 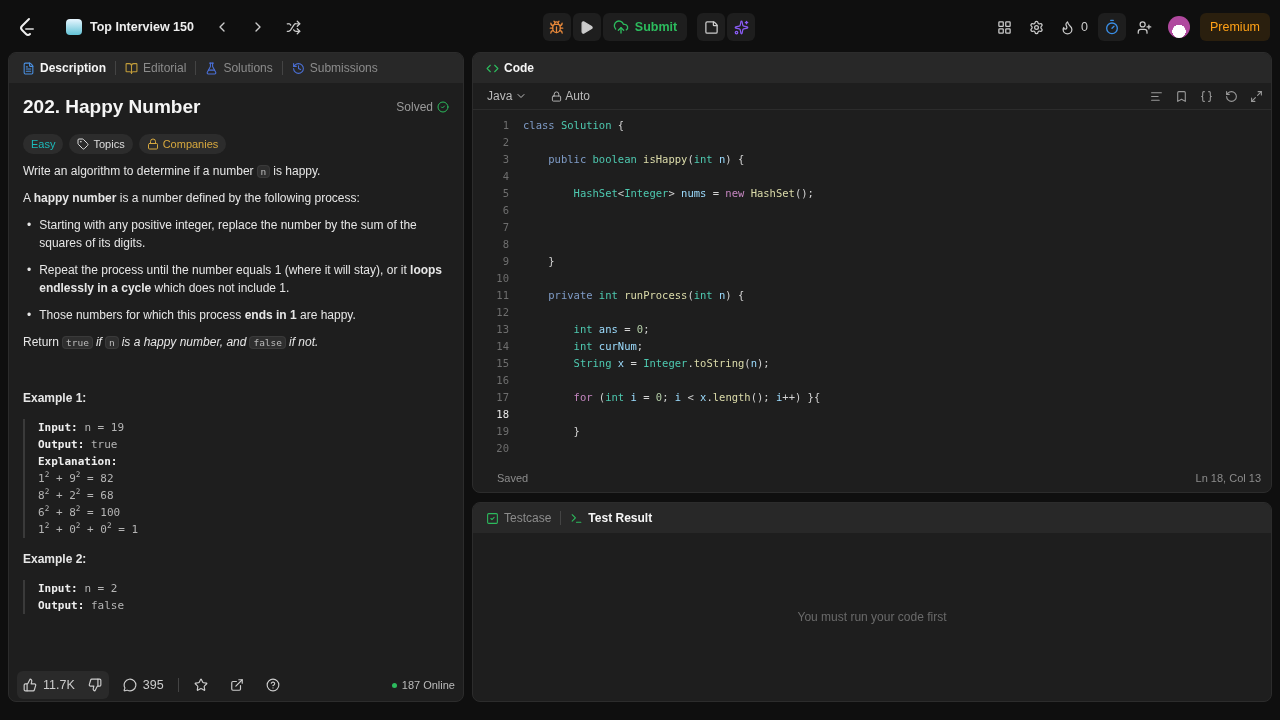 I want to click on flask-icon, so click(x=212, y=68).